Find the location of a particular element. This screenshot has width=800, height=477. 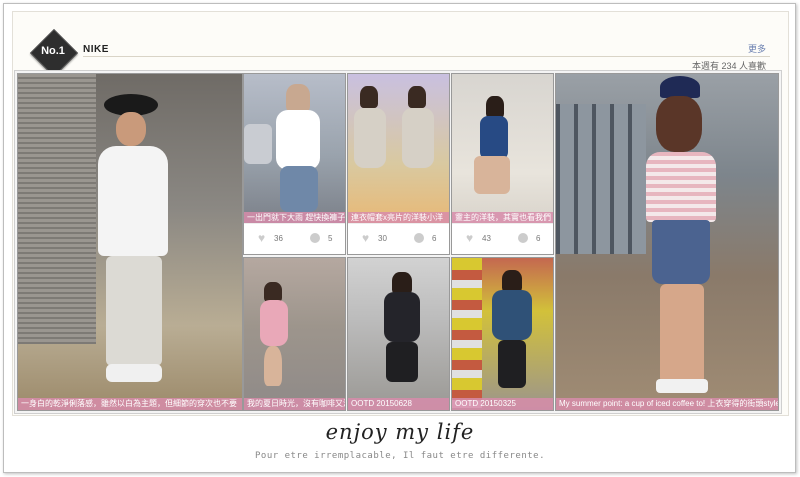

photo-tile-2: 一出門就下大雨 趕快換褲子 ♥ 36 5 is located at coordinates (294, 164).